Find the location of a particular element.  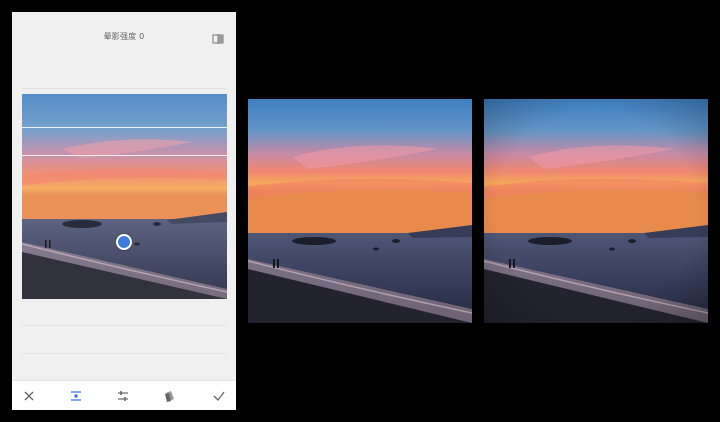

check-icon is located at coordinates (219, 396).